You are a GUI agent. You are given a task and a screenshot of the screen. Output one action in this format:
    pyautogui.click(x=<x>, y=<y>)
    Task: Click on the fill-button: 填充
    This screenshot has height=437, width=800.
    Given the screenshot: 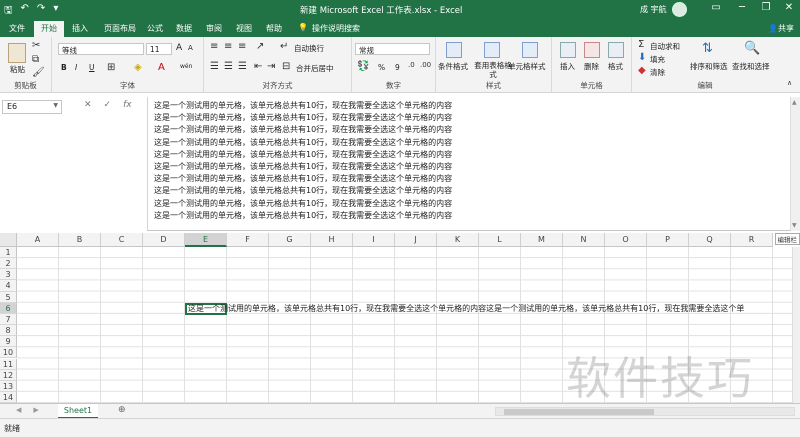 What is the action you would take?
    pyautogui.click(x=657, y=59)
    